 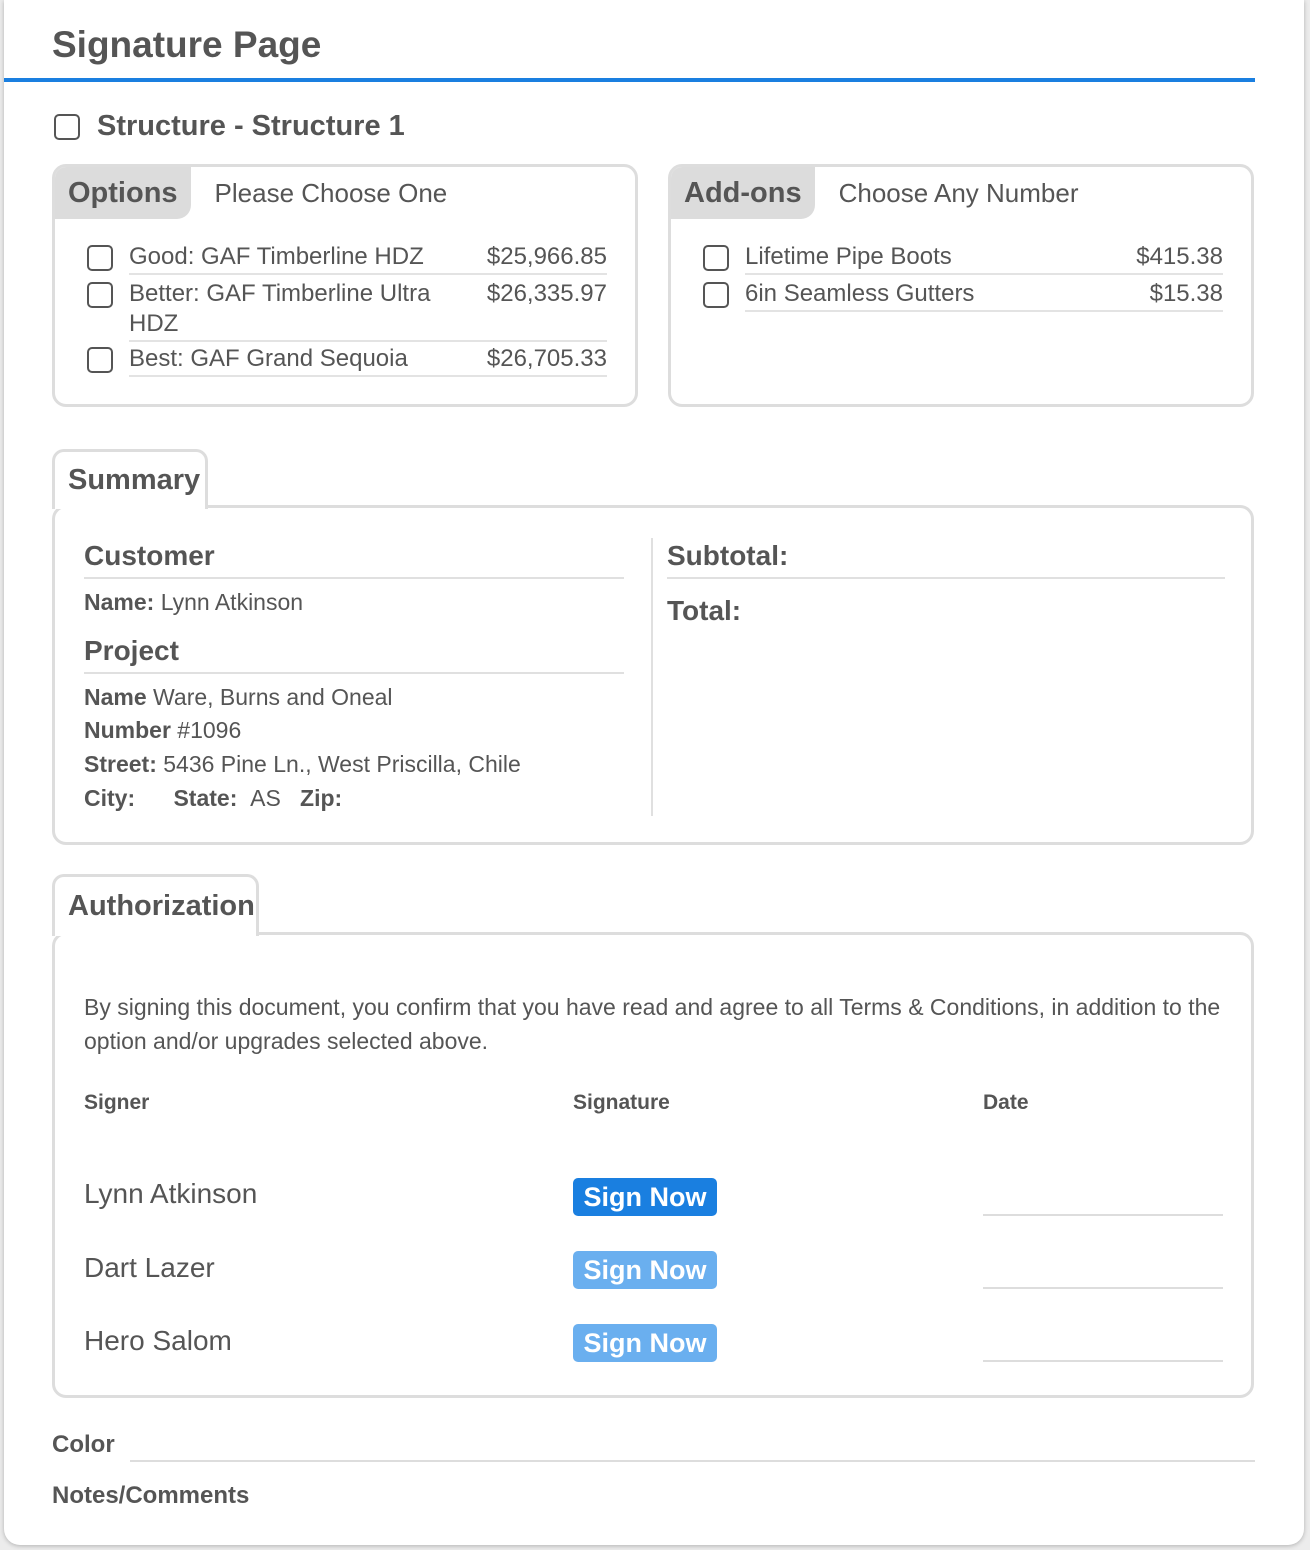 I want to click on notes-label: Notes/Comments, so click(x=151, y=1495).